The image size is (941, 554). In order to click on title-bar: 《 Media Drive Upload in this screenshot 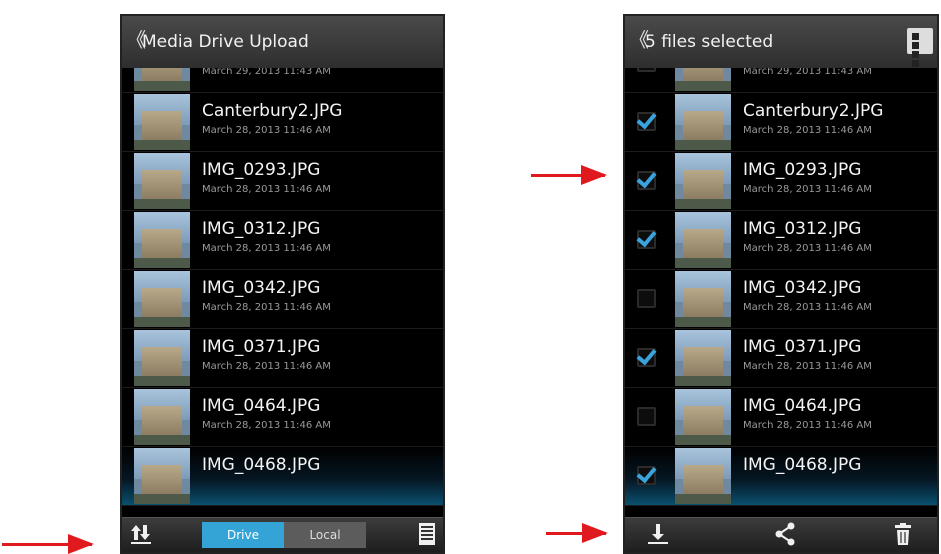, I will do `click(282, 42)`.